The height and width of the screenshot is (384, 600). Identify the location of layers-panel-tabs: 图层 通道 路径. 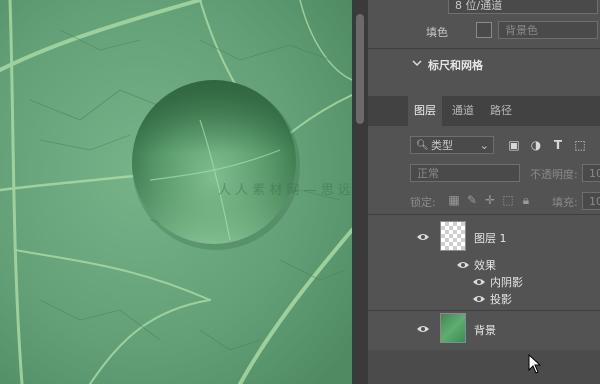
(484, 111).